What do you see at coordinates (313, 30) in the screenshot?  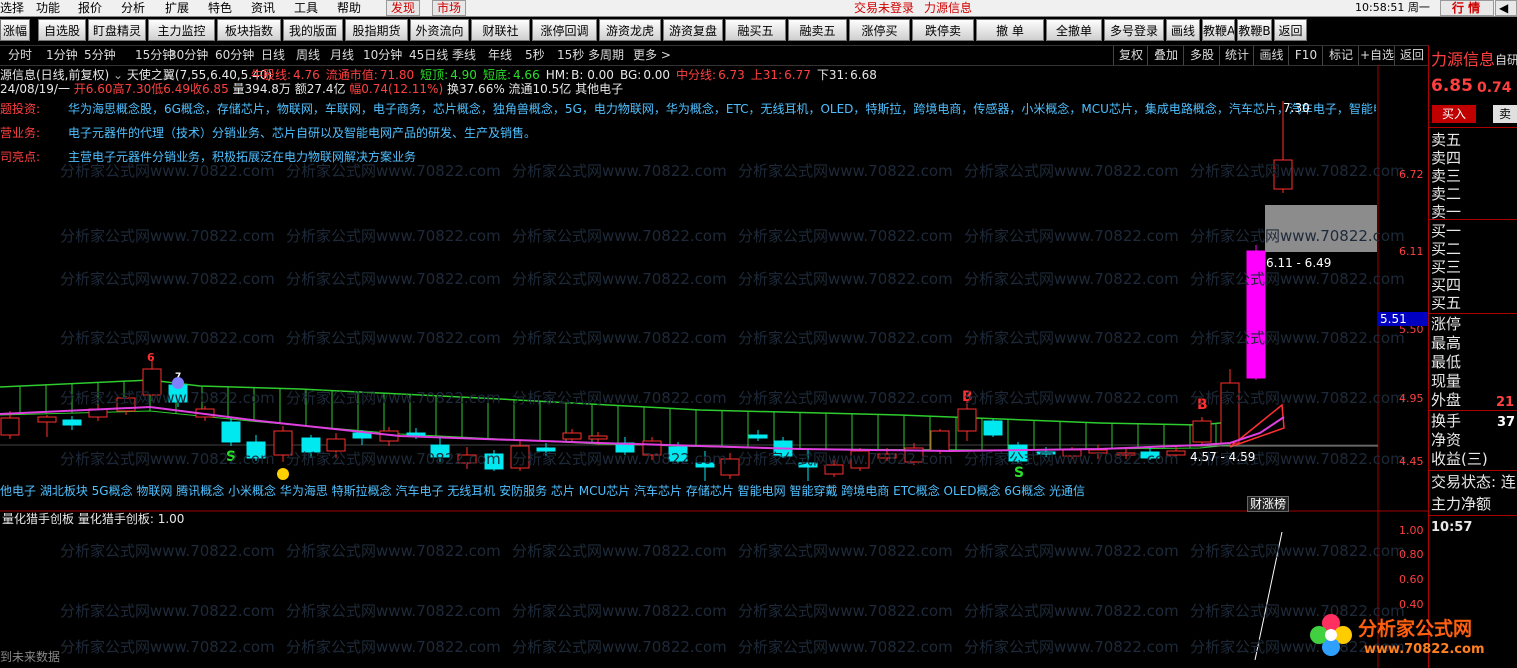 I see `toolbar-button-5: 我的版面` at bounding box center [313, 30].